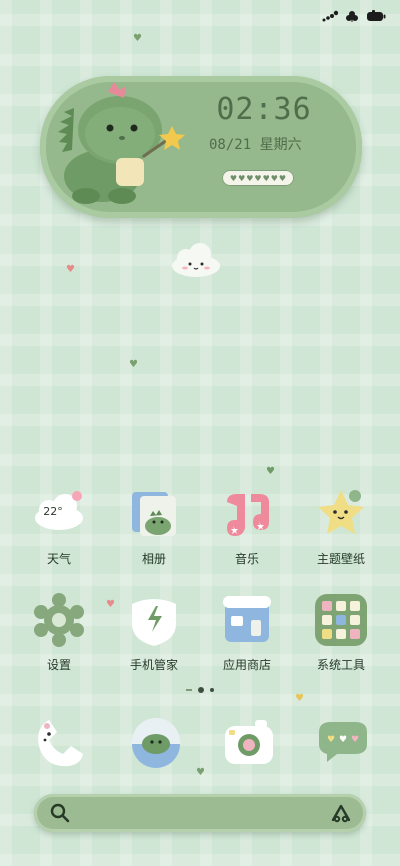 This screenshot has height=866, width=400. I want to click on page-indicator, so click(200, 690).